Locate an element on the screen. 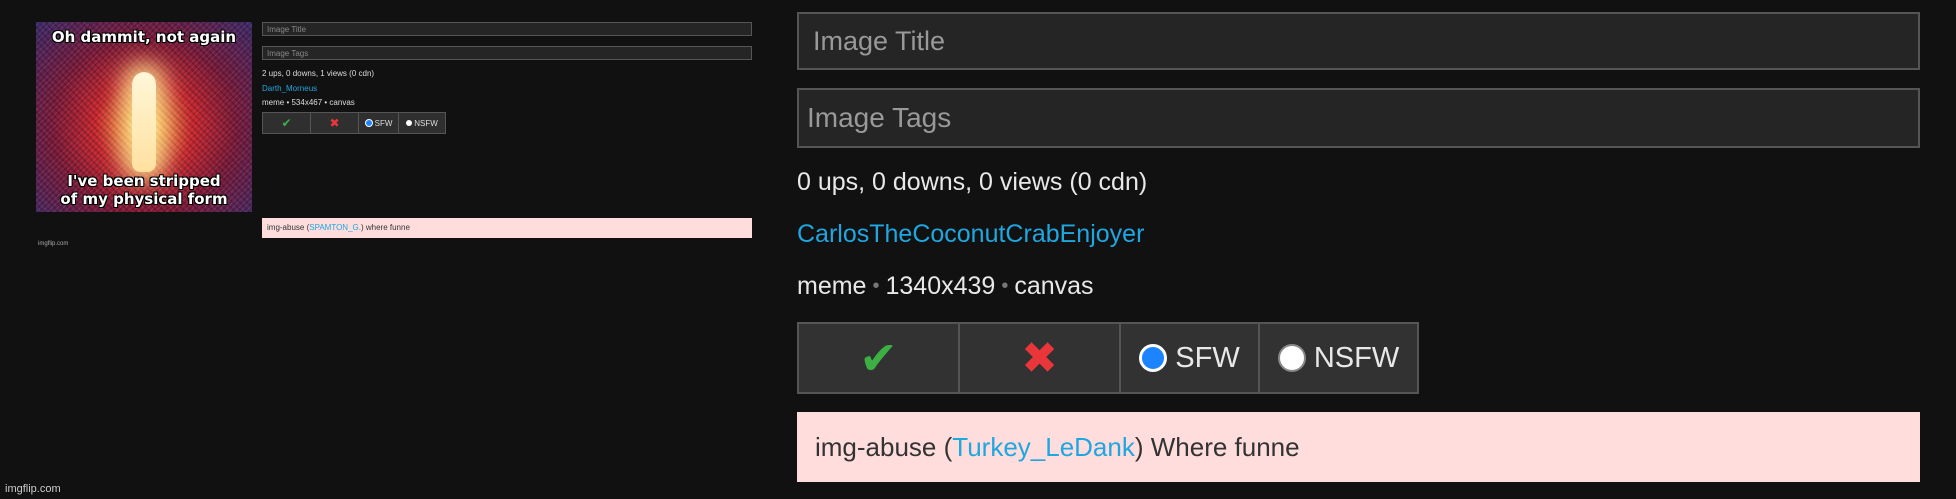  imgflip-watermark: imgflip.com is located at coordinates (33, 489).